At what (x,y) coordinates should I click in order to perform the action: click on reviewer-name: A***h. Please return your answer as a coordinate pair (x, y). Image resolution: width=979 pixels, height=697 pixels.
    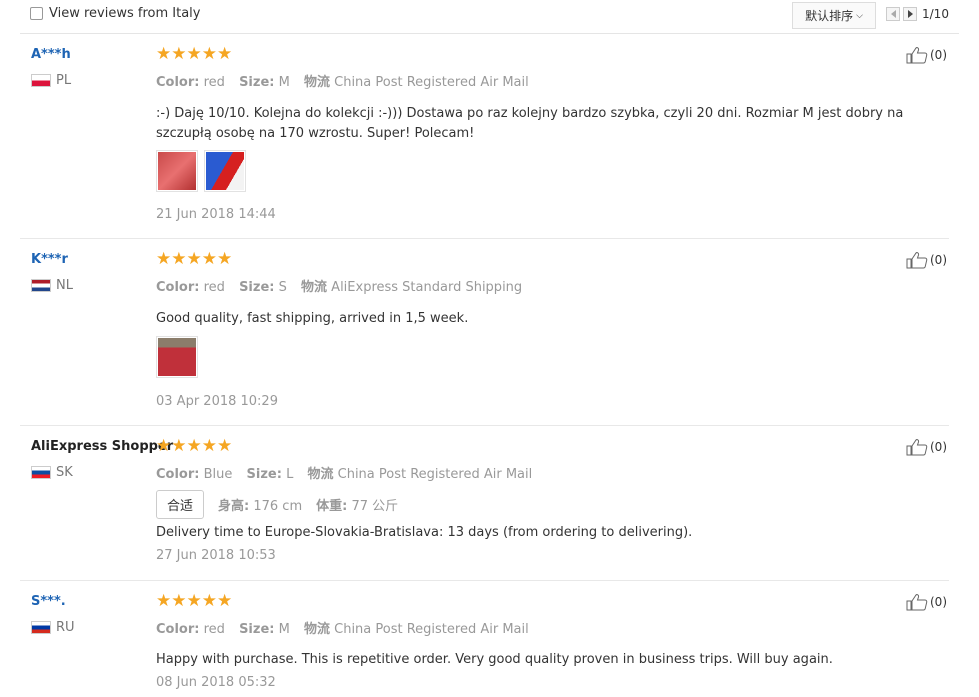
    Looking at the image, I should click on (51, 54).